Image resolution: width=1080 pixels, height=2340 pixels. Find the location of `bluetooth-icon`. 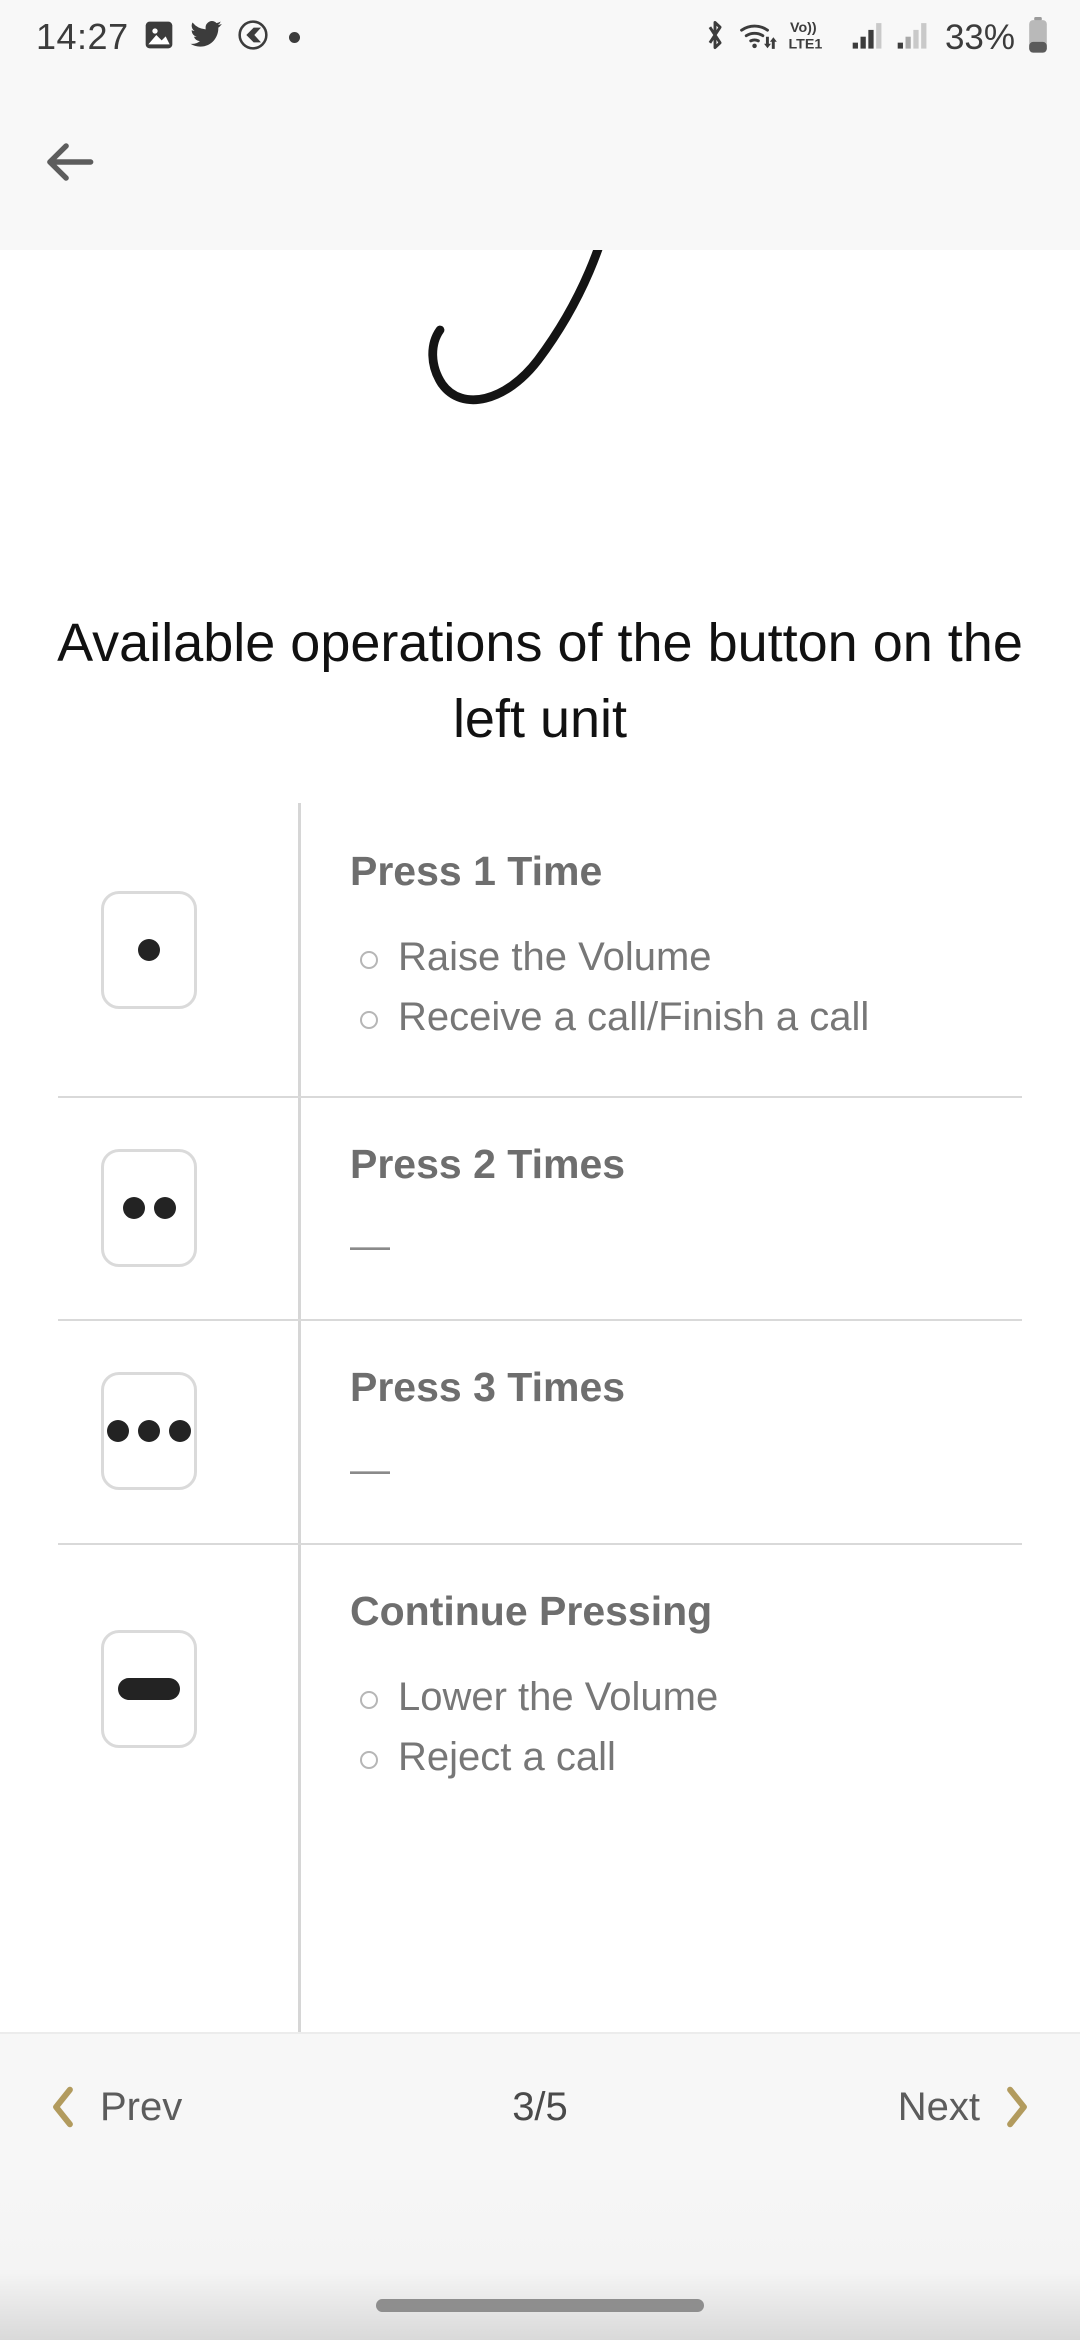

bluetooth-icon is located at coordinates (715, 37).